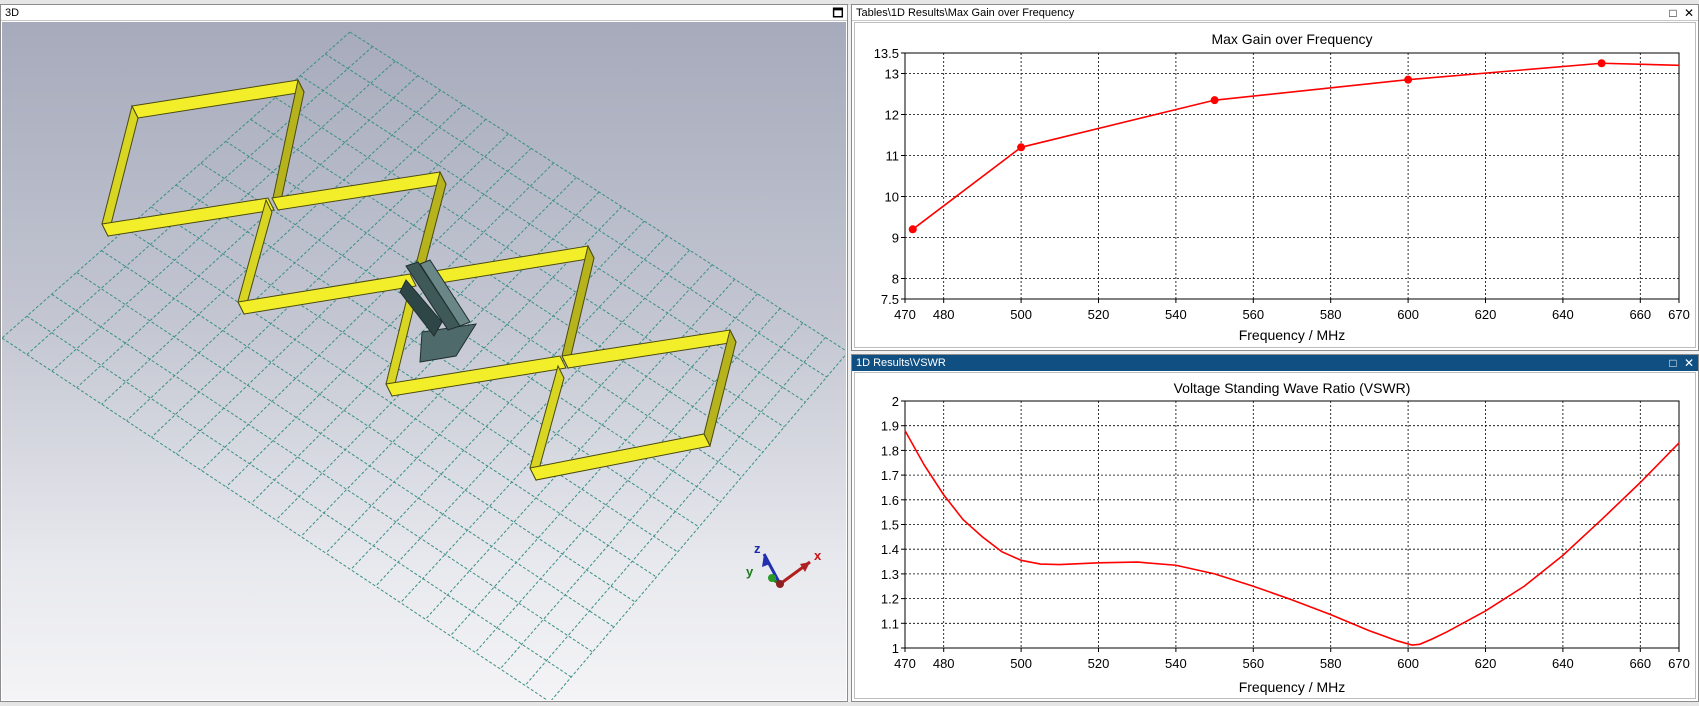  What do you see at coordinates (890, 299) in the screenshot?
I see `y-tick-label: 7.5` at bounding box center [890, 299].